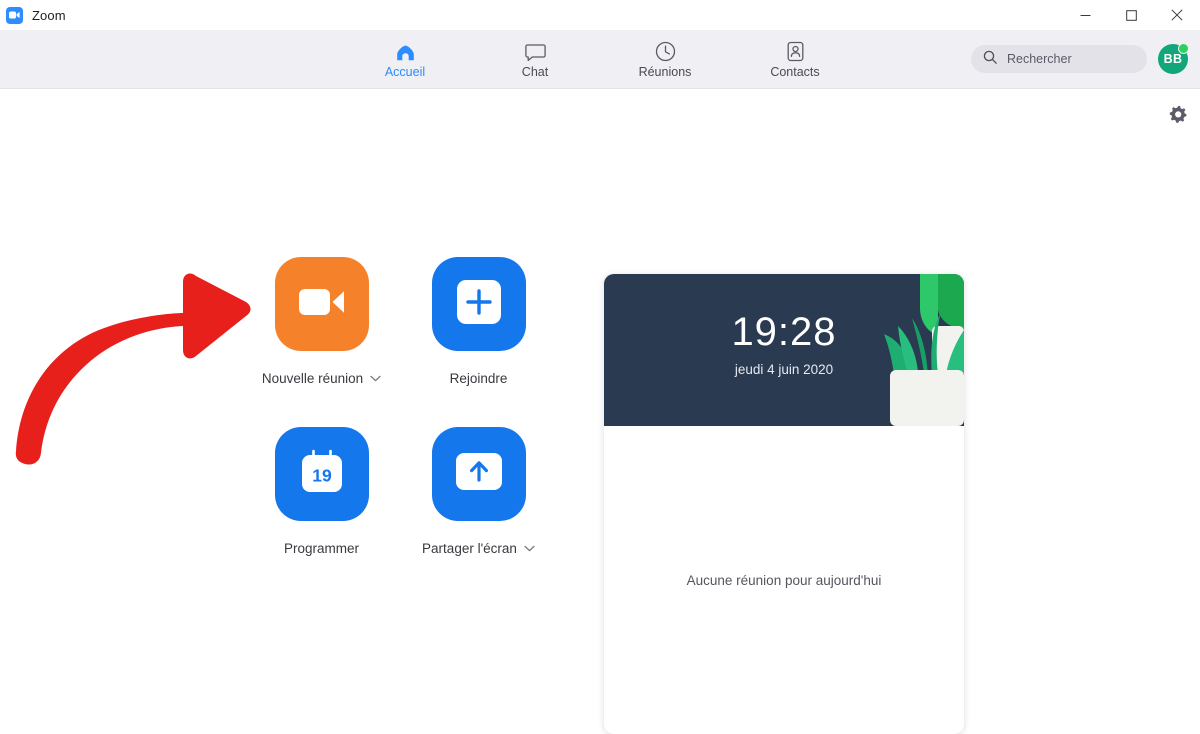 The height and width of the screenshot is (734, 1200). I want to click on calendar-icon: 19, so click(322, 474).